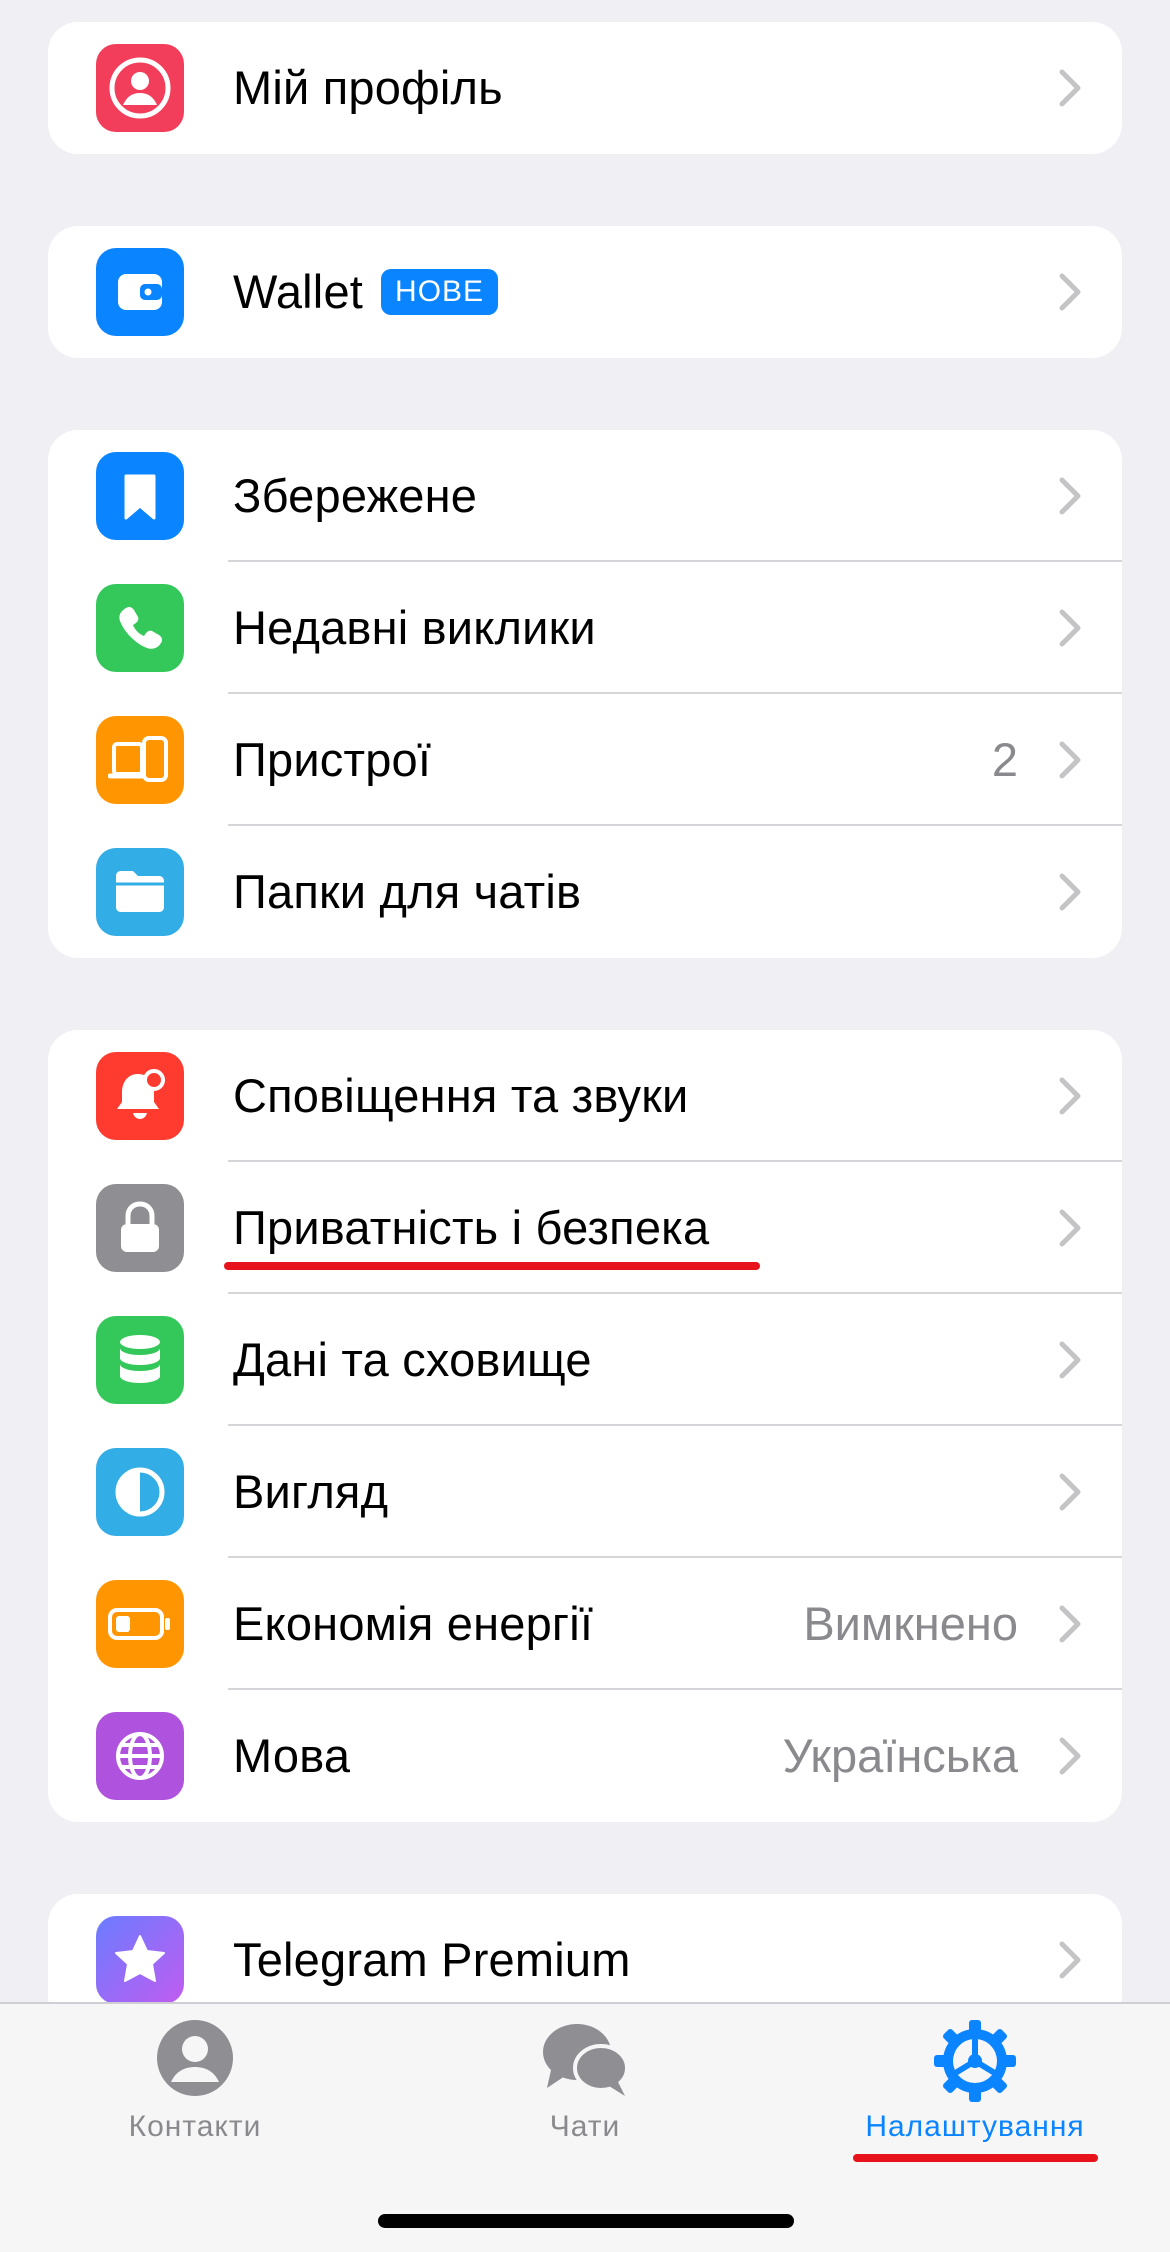  What do you see at coordinates (140, 760) in the screenshot?
I see `devices-icon` at bounding box center [140, 760].